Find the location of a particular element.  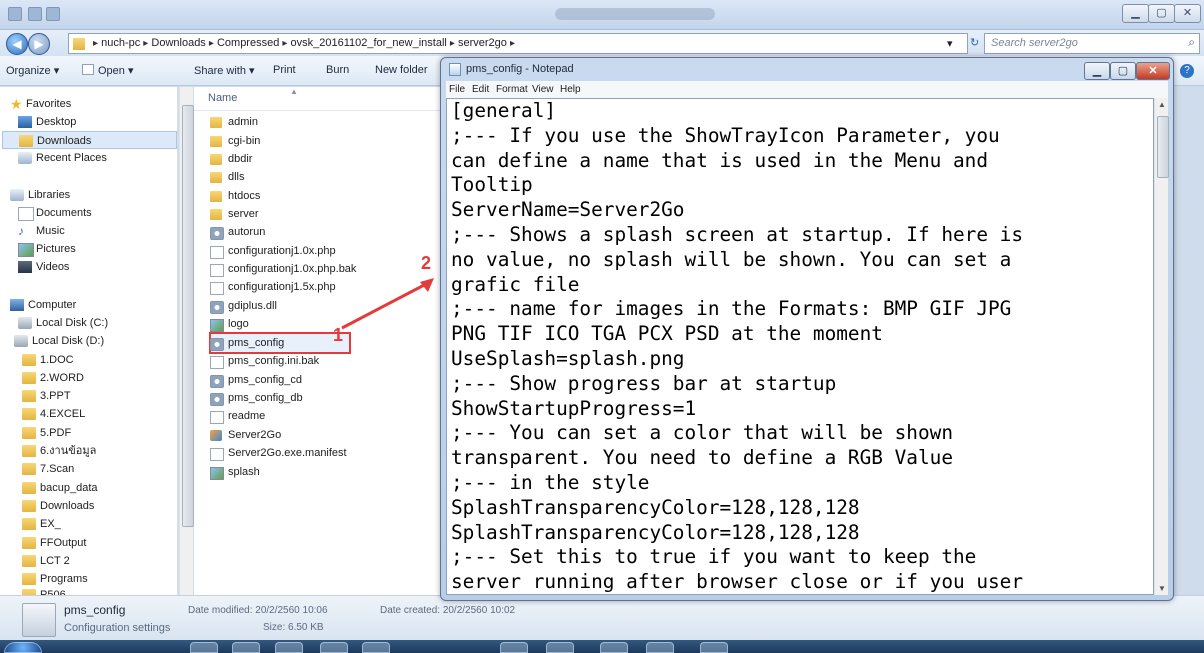

nav-computer: Computer is located at coordinates (89, 305).